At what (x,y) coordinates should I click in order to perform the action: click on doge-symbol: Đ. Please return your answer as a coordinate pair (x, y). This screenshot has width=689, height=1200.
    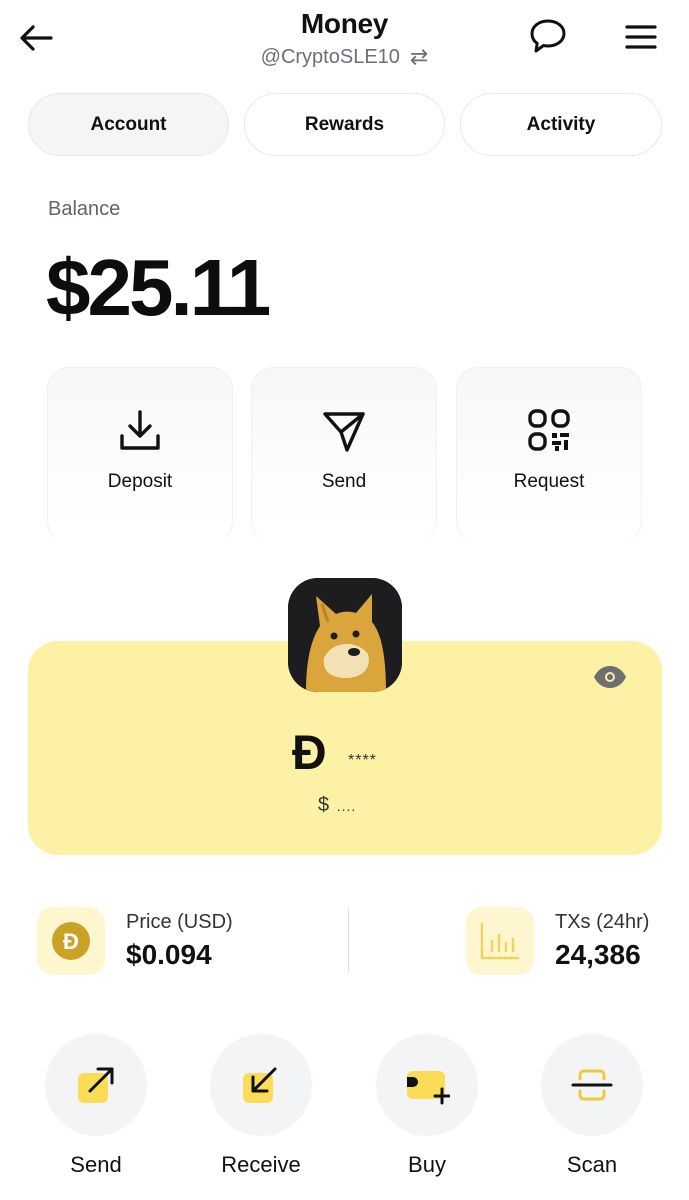
    Looking at the image, I should click on (309, 753).